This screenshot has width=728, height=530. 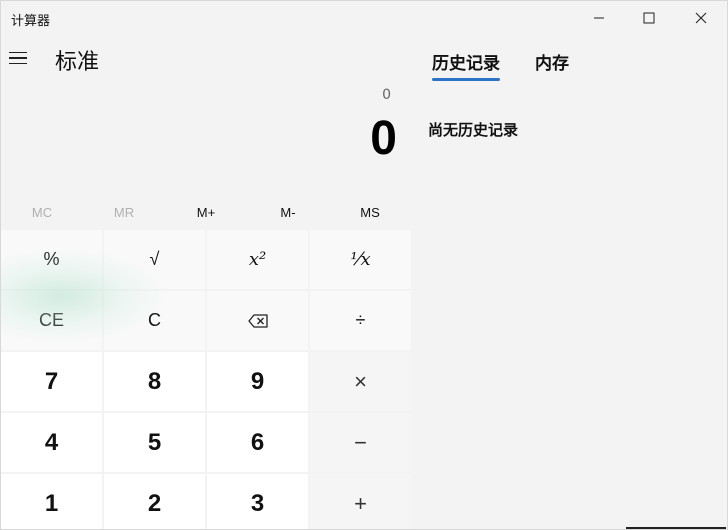 What do you see at coordinates (386, 95) in the screenshot?
I see `expression-display: 0` at bounding box center [386, 95].